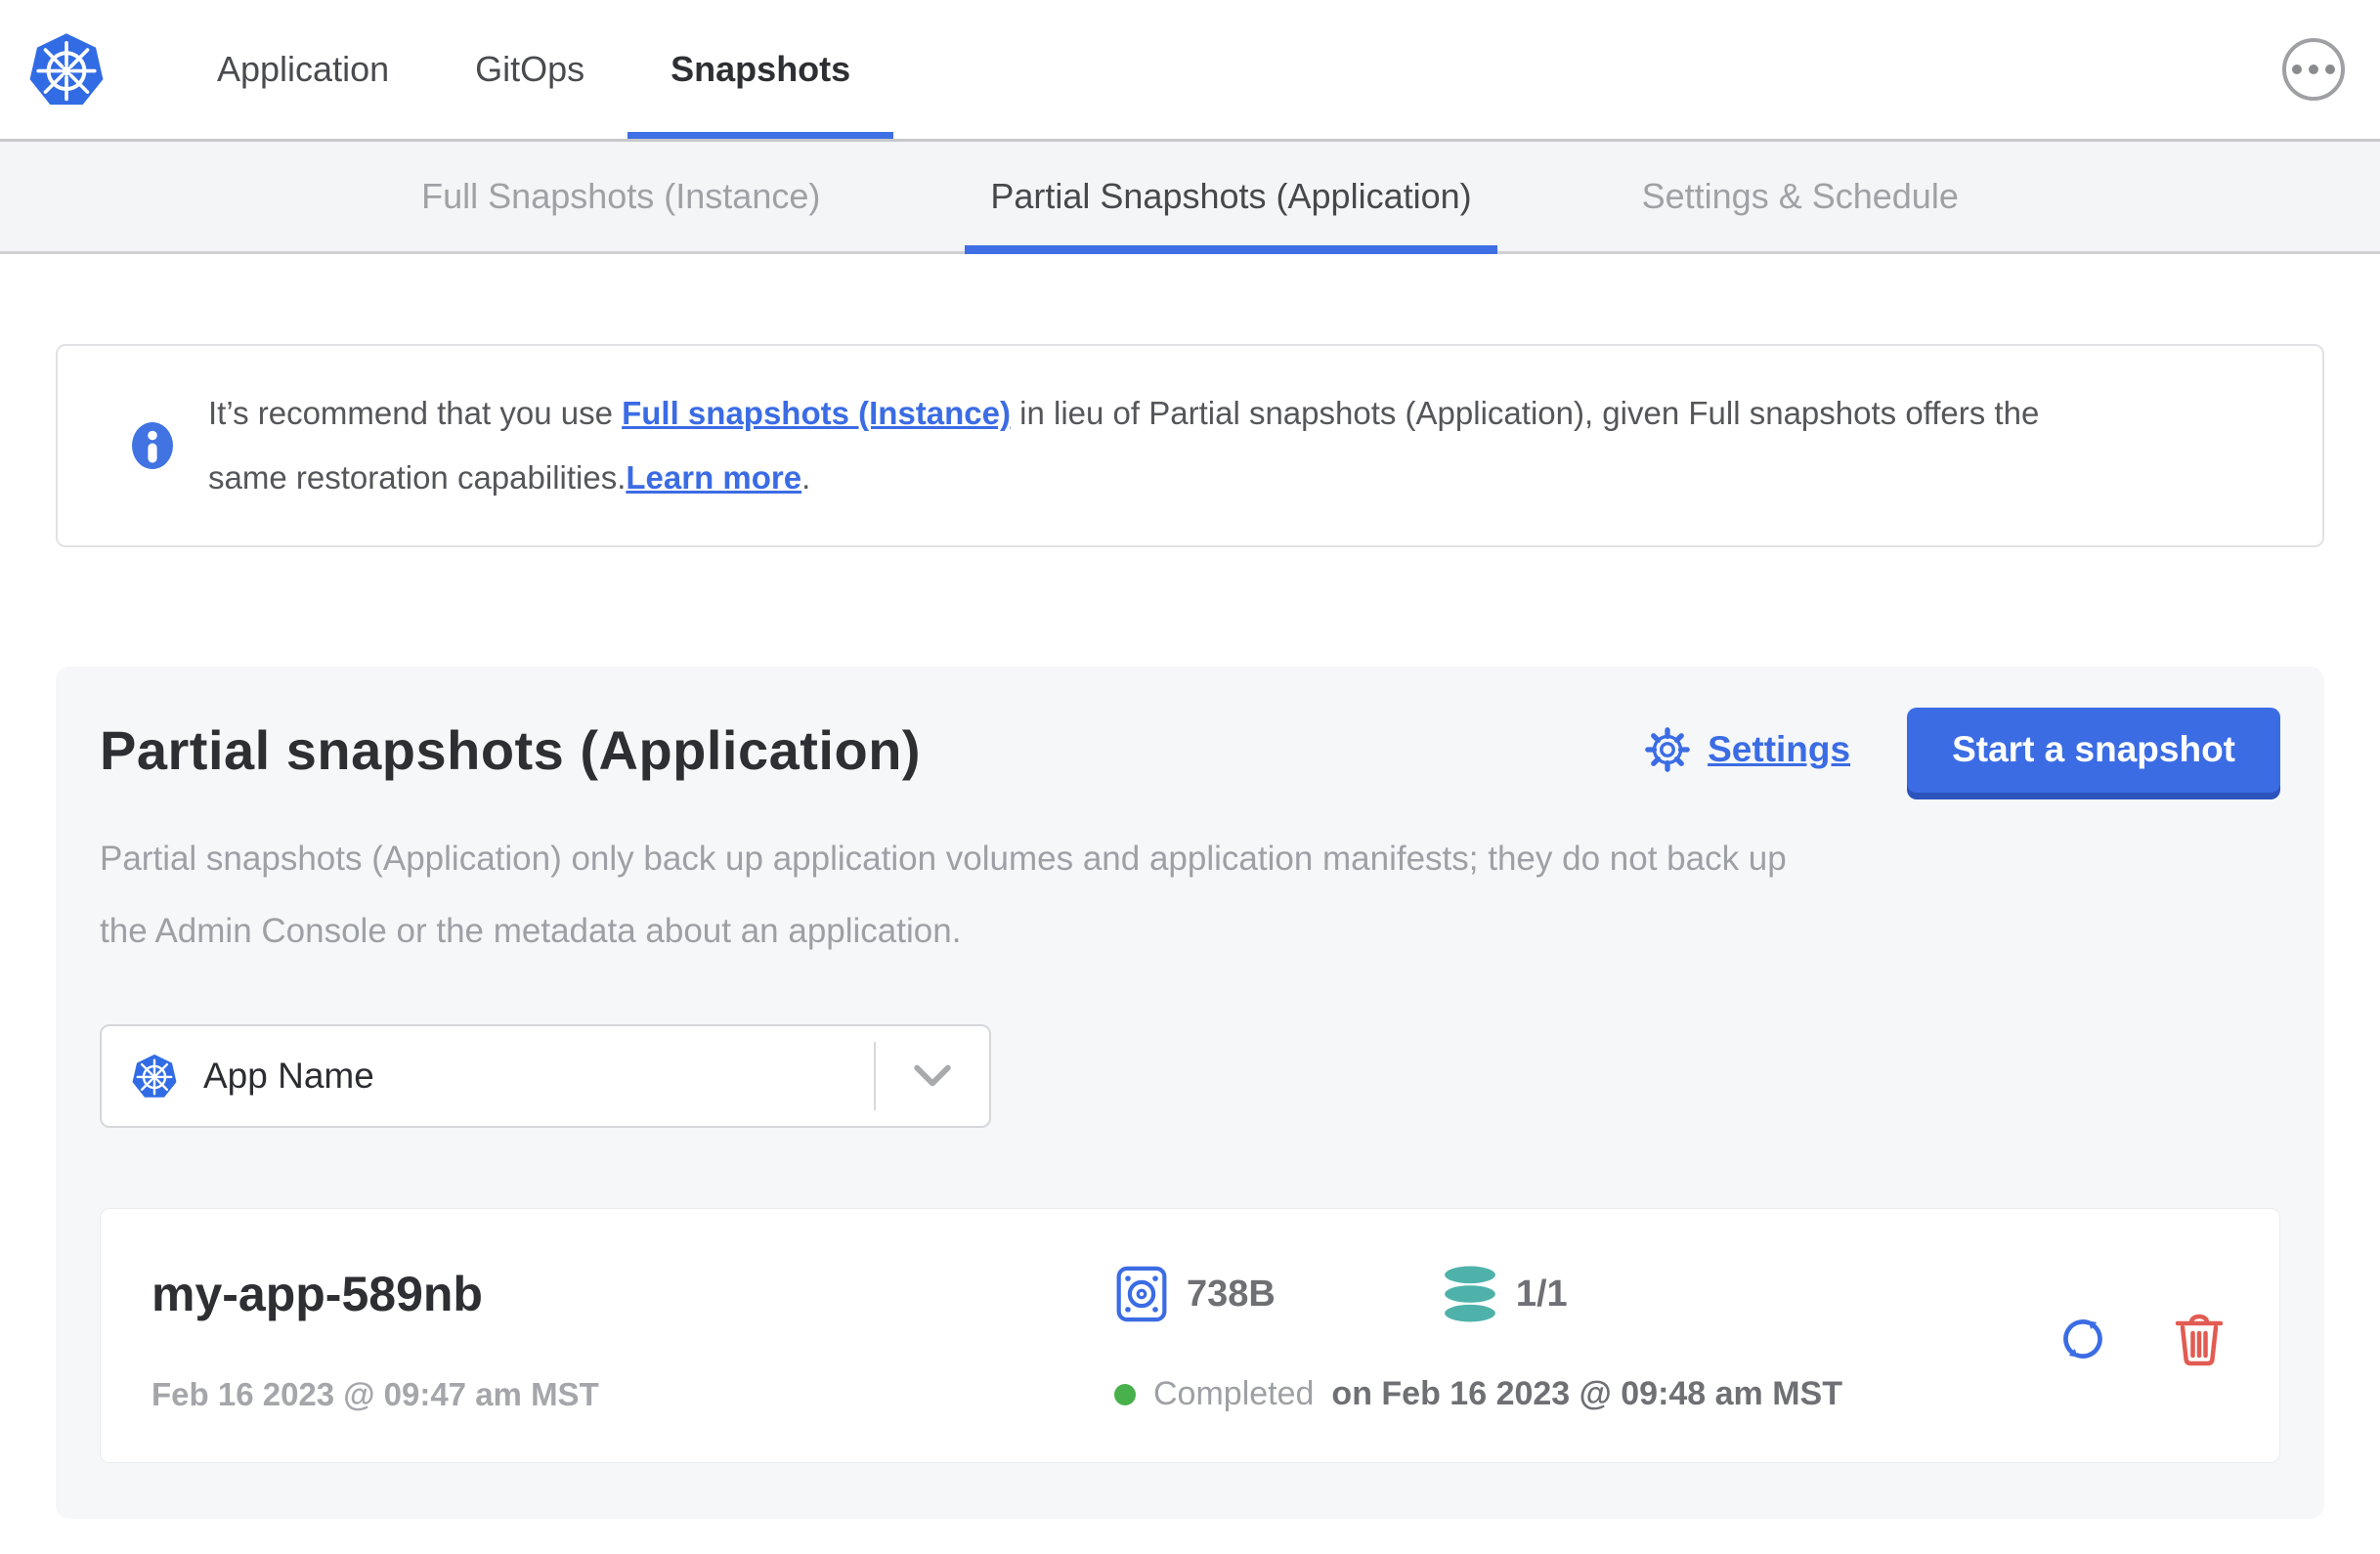 This screenshot has height=1554, width=2380. I want to click on snapshot-settings: Settings, so click(1746, 749).